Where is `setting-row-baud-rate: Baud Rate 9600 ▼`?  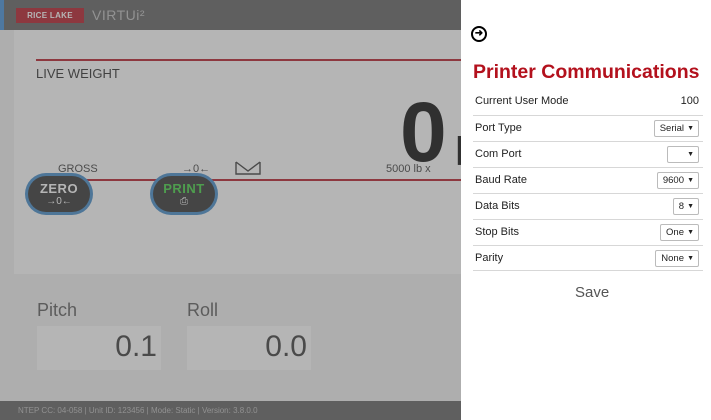
setting-row-baud-rate: Baud Rate 9600 ▼ is located at coordinates (588, 180).